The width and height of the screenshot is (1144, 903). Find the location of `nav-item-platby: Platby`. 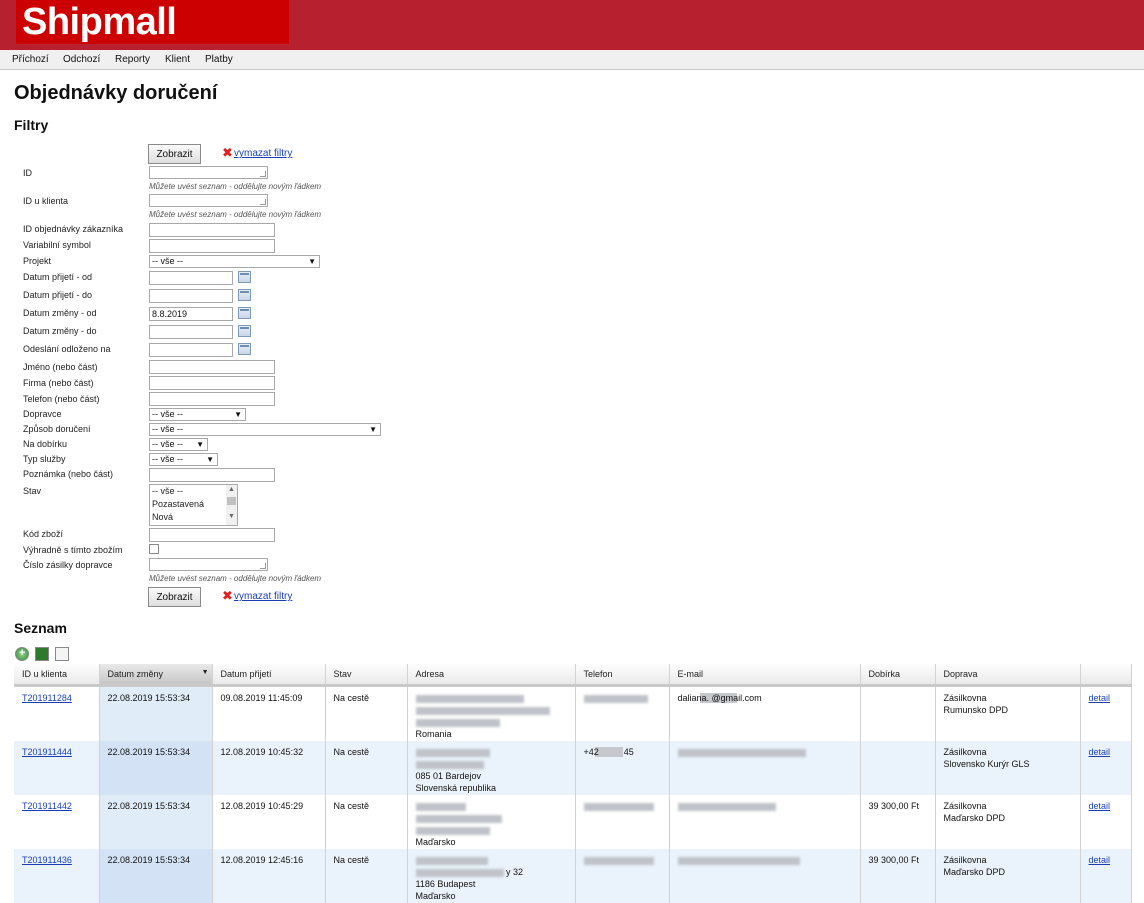

nav-item-platby: Platby is located at coordinates (219, 59).